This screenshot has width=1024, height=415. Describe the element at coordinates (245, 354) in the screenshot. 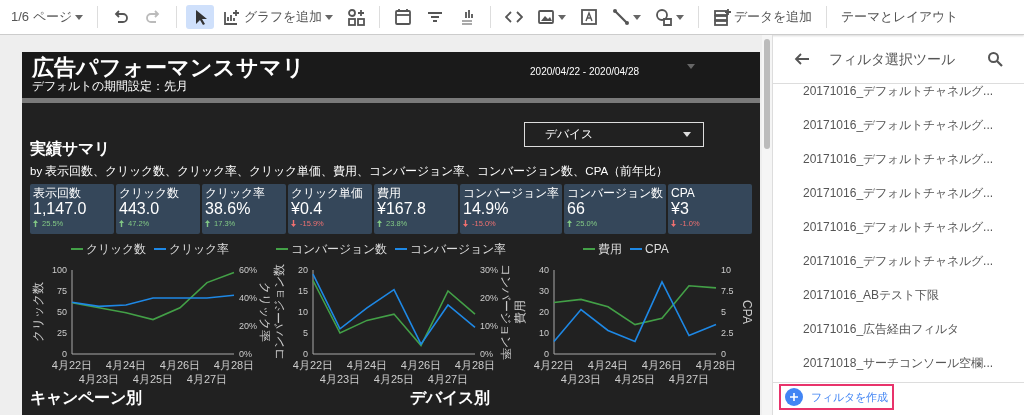

I see `axis-tick-label: 0%` at that location.